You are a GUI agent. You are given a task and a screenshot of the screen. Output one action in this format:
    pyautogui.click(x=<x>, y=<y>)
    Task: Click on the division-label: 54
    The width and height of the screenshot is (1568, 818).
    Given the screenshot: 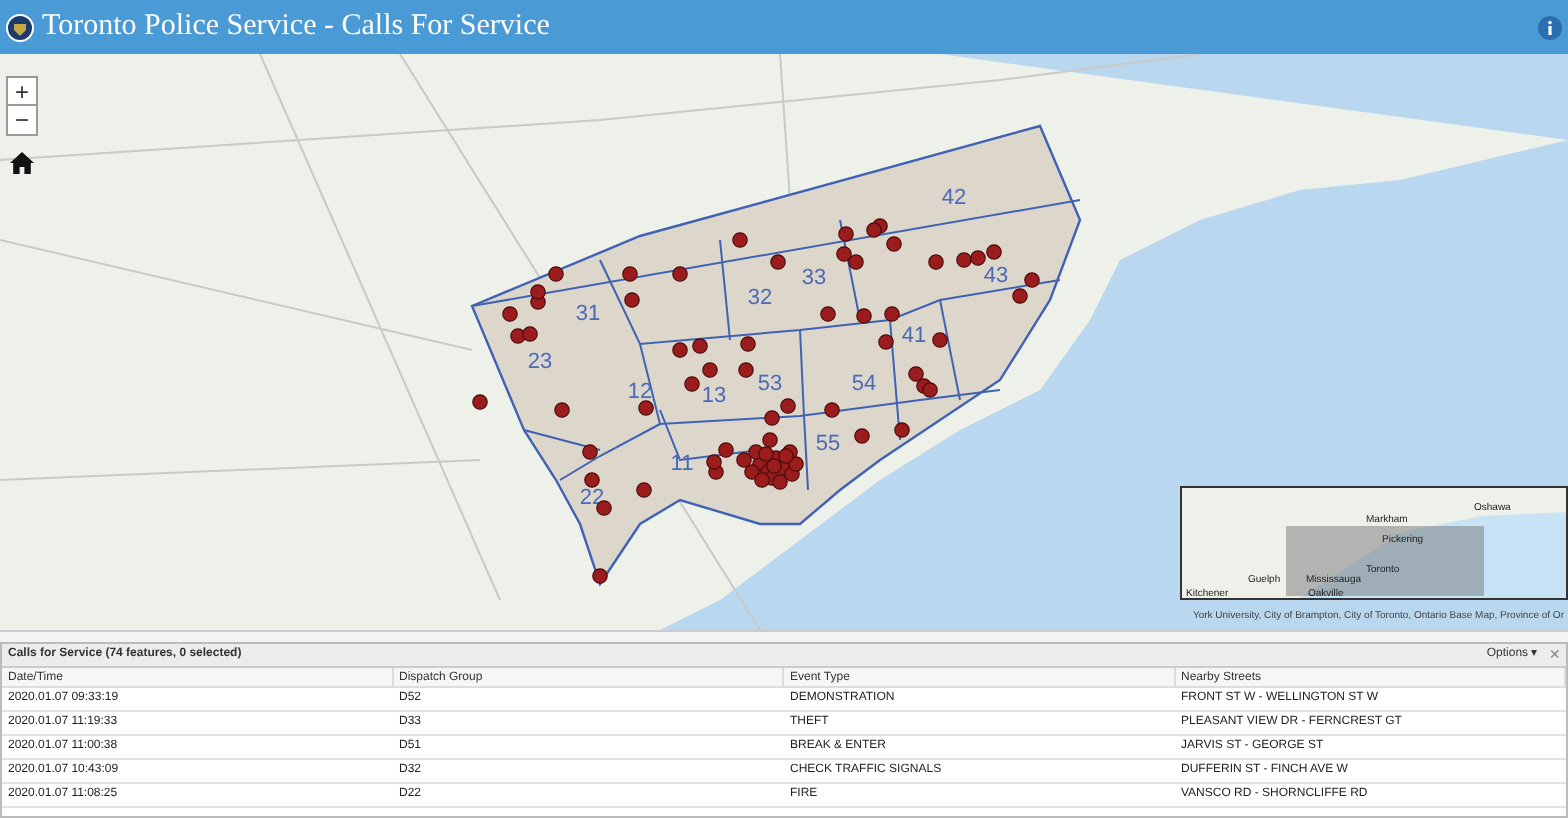 What is the action you would take?
    pyautogui.click(x=864, y=384)
    